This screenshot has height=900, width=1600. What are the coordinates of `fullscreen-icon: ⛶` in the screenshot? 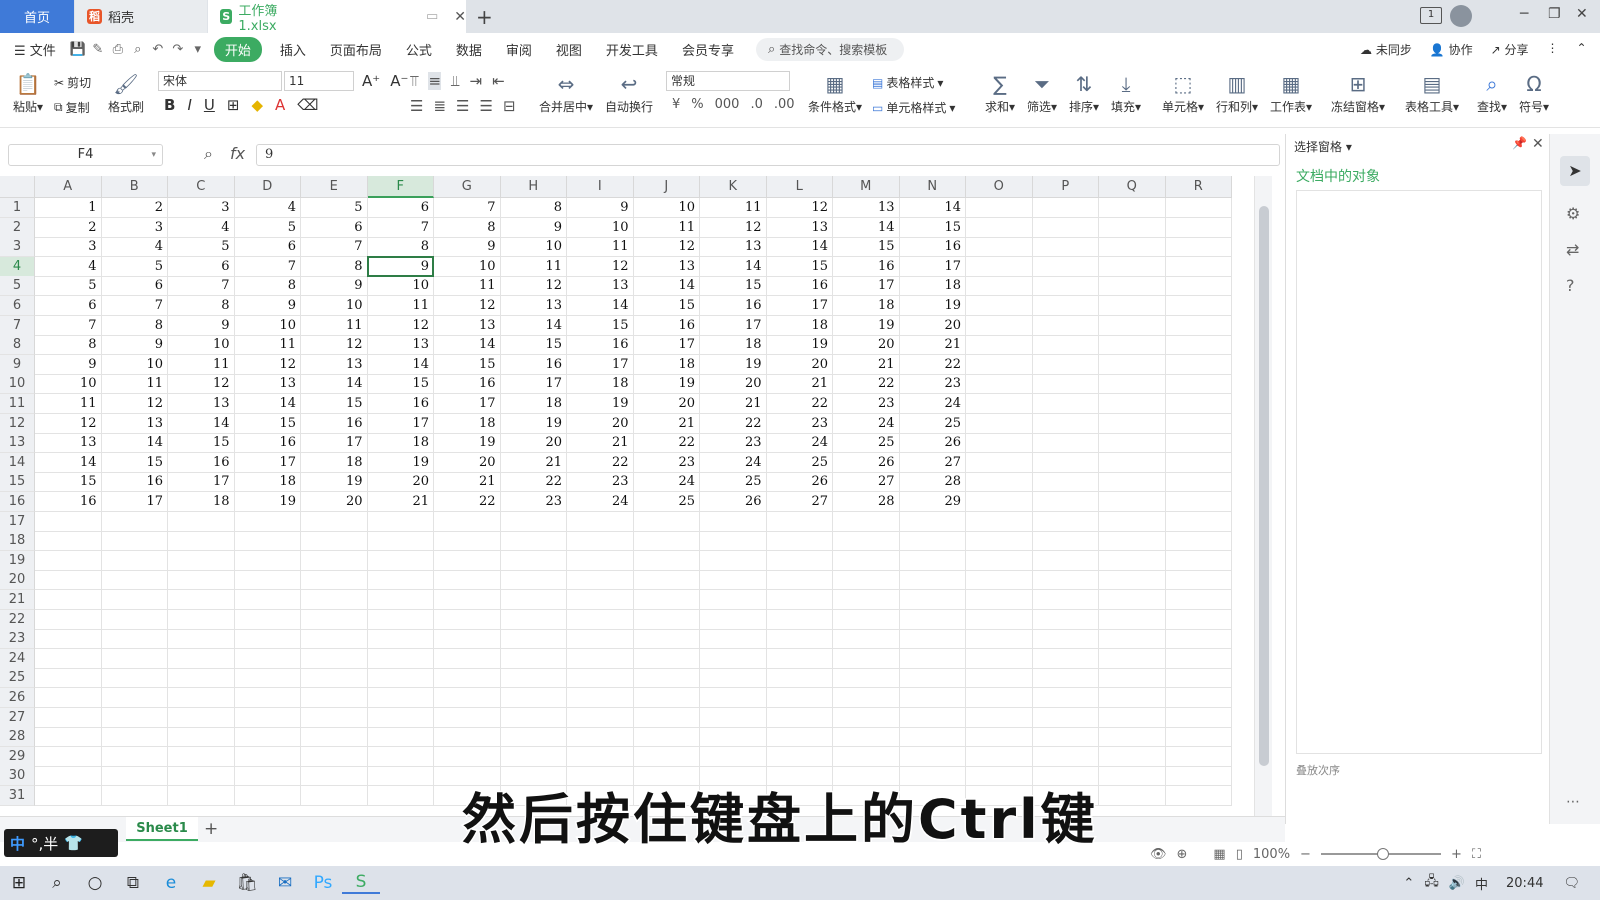 It's located at (1476, 854).